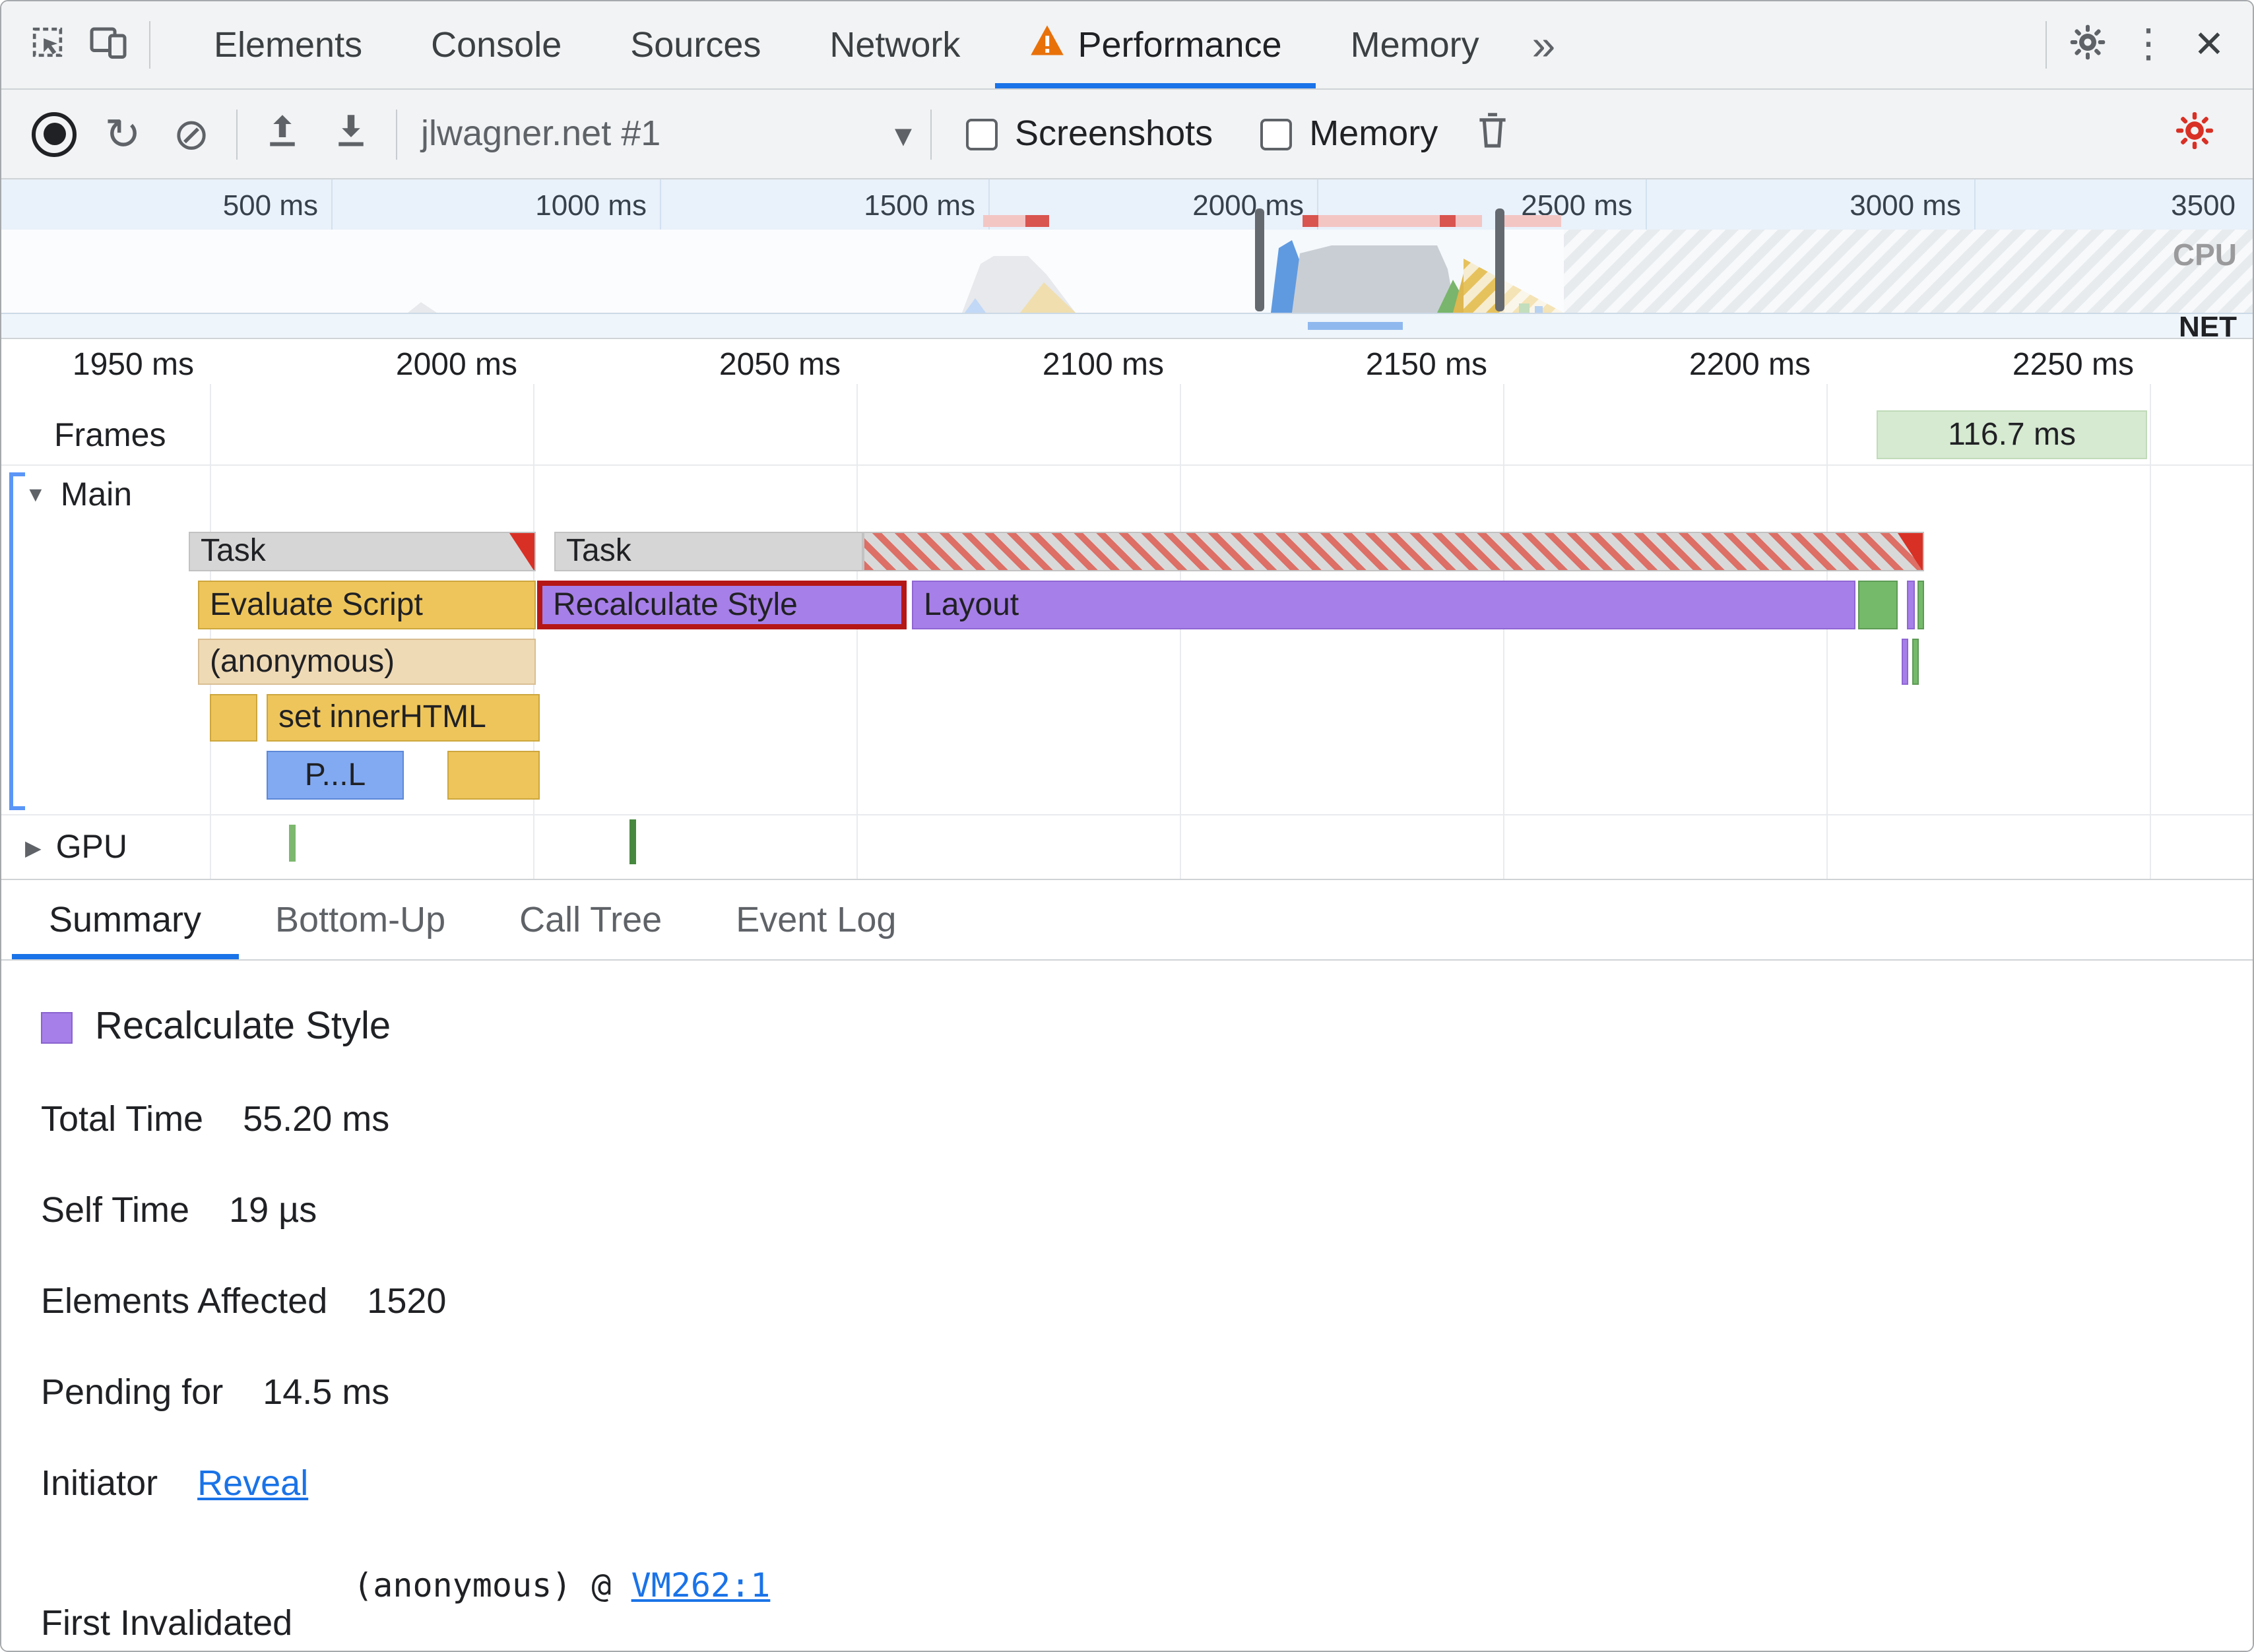 Image resolution: width=2254 pixels, height=1652 pixels. Describe the element at coordinates (125, 919) in the screenshot. I see `tab-summary: Summary` at that location.